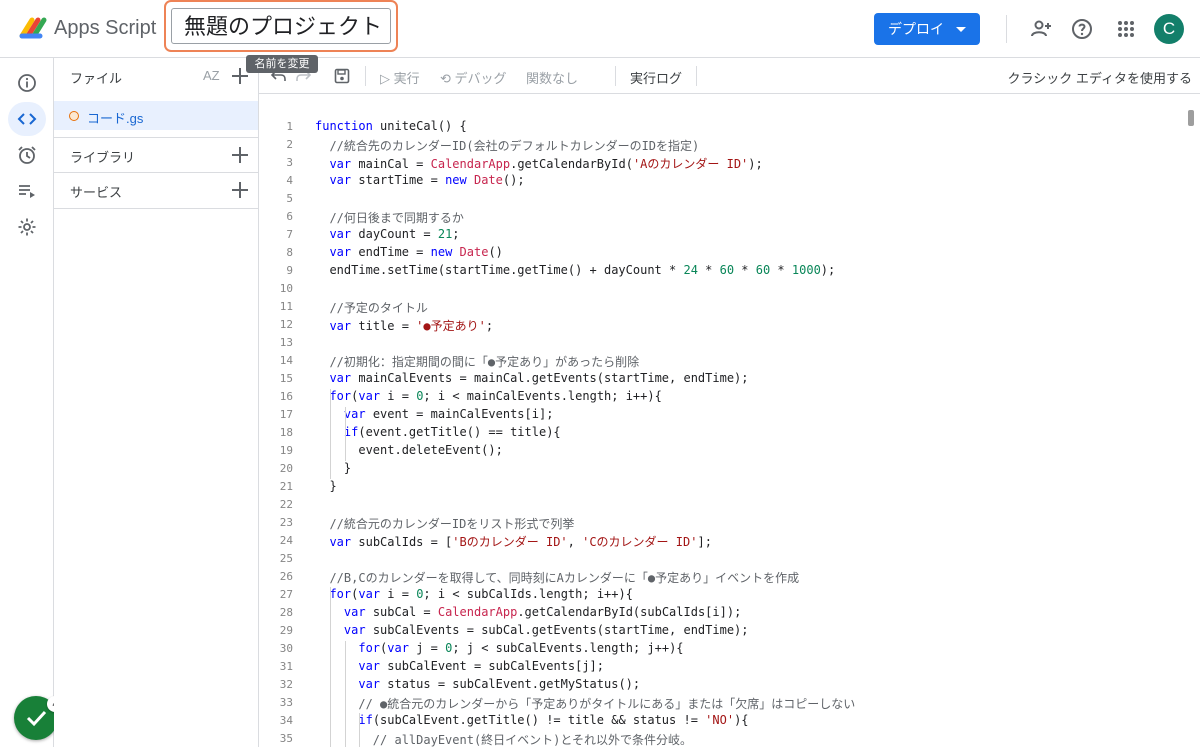  What do you see at coordinates (408, 252) in the screenshot?
I see `code-line: var endTime = new Date()` at bounding box center [408, 252].